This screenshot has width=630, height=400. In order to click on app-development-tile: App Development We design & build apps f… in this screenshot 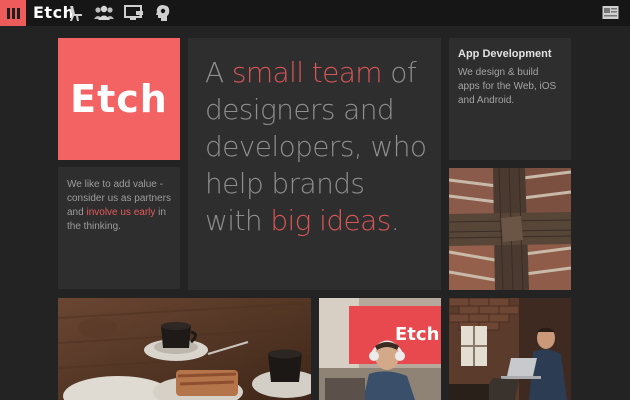, I will do `click(510, 99)`.